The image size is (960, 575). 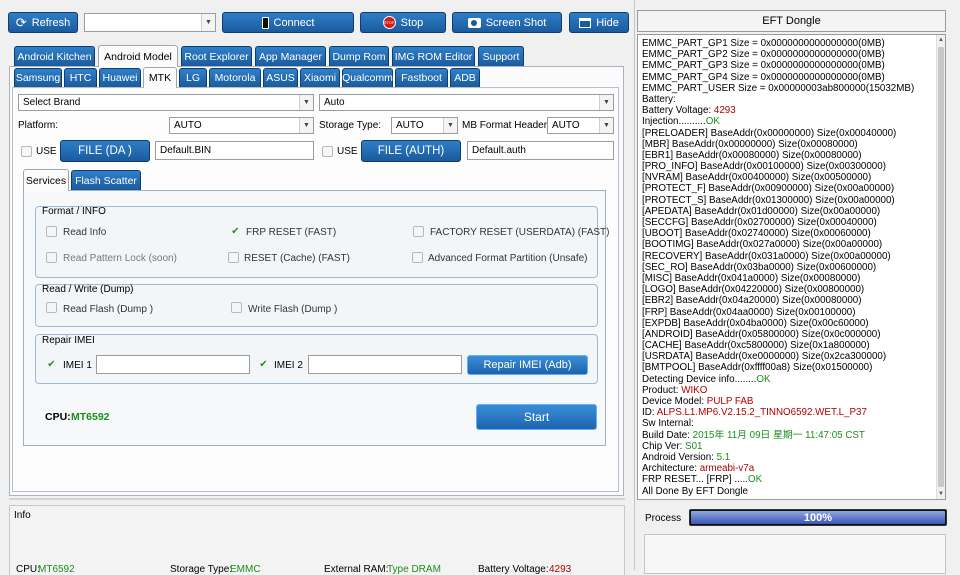 I want to click on camera-icon, so click(x=474, y=22).